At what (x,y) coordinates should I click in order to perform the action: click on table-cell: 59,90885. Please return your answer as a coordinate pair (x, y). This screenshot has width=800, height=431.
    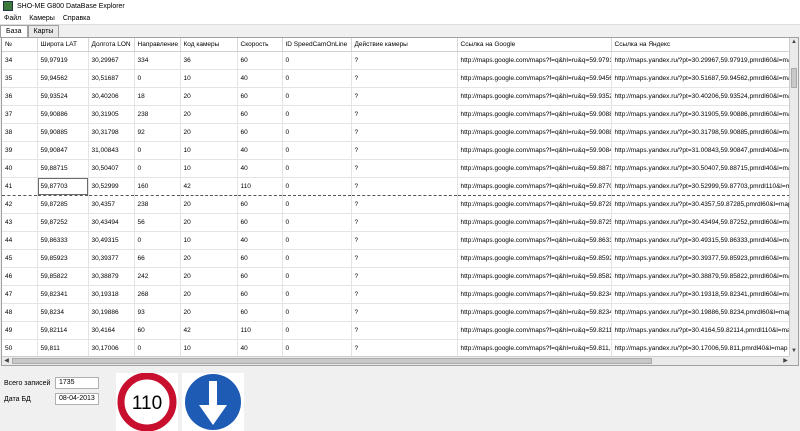
    Looking at the image, I should click on (63, 132).